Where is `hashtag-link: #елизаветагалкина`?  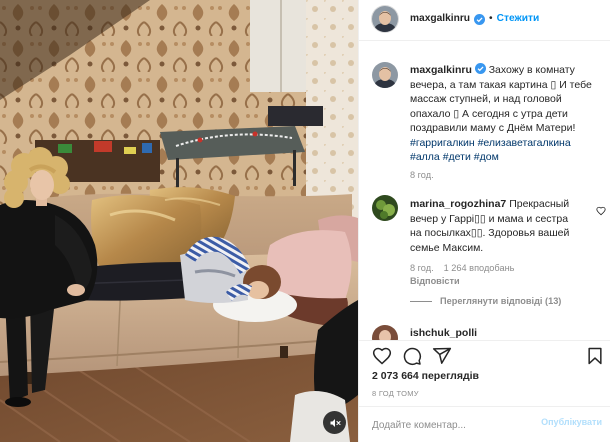 hashtag-link: #елизаветагалкина is located at coordinates (524, 143).